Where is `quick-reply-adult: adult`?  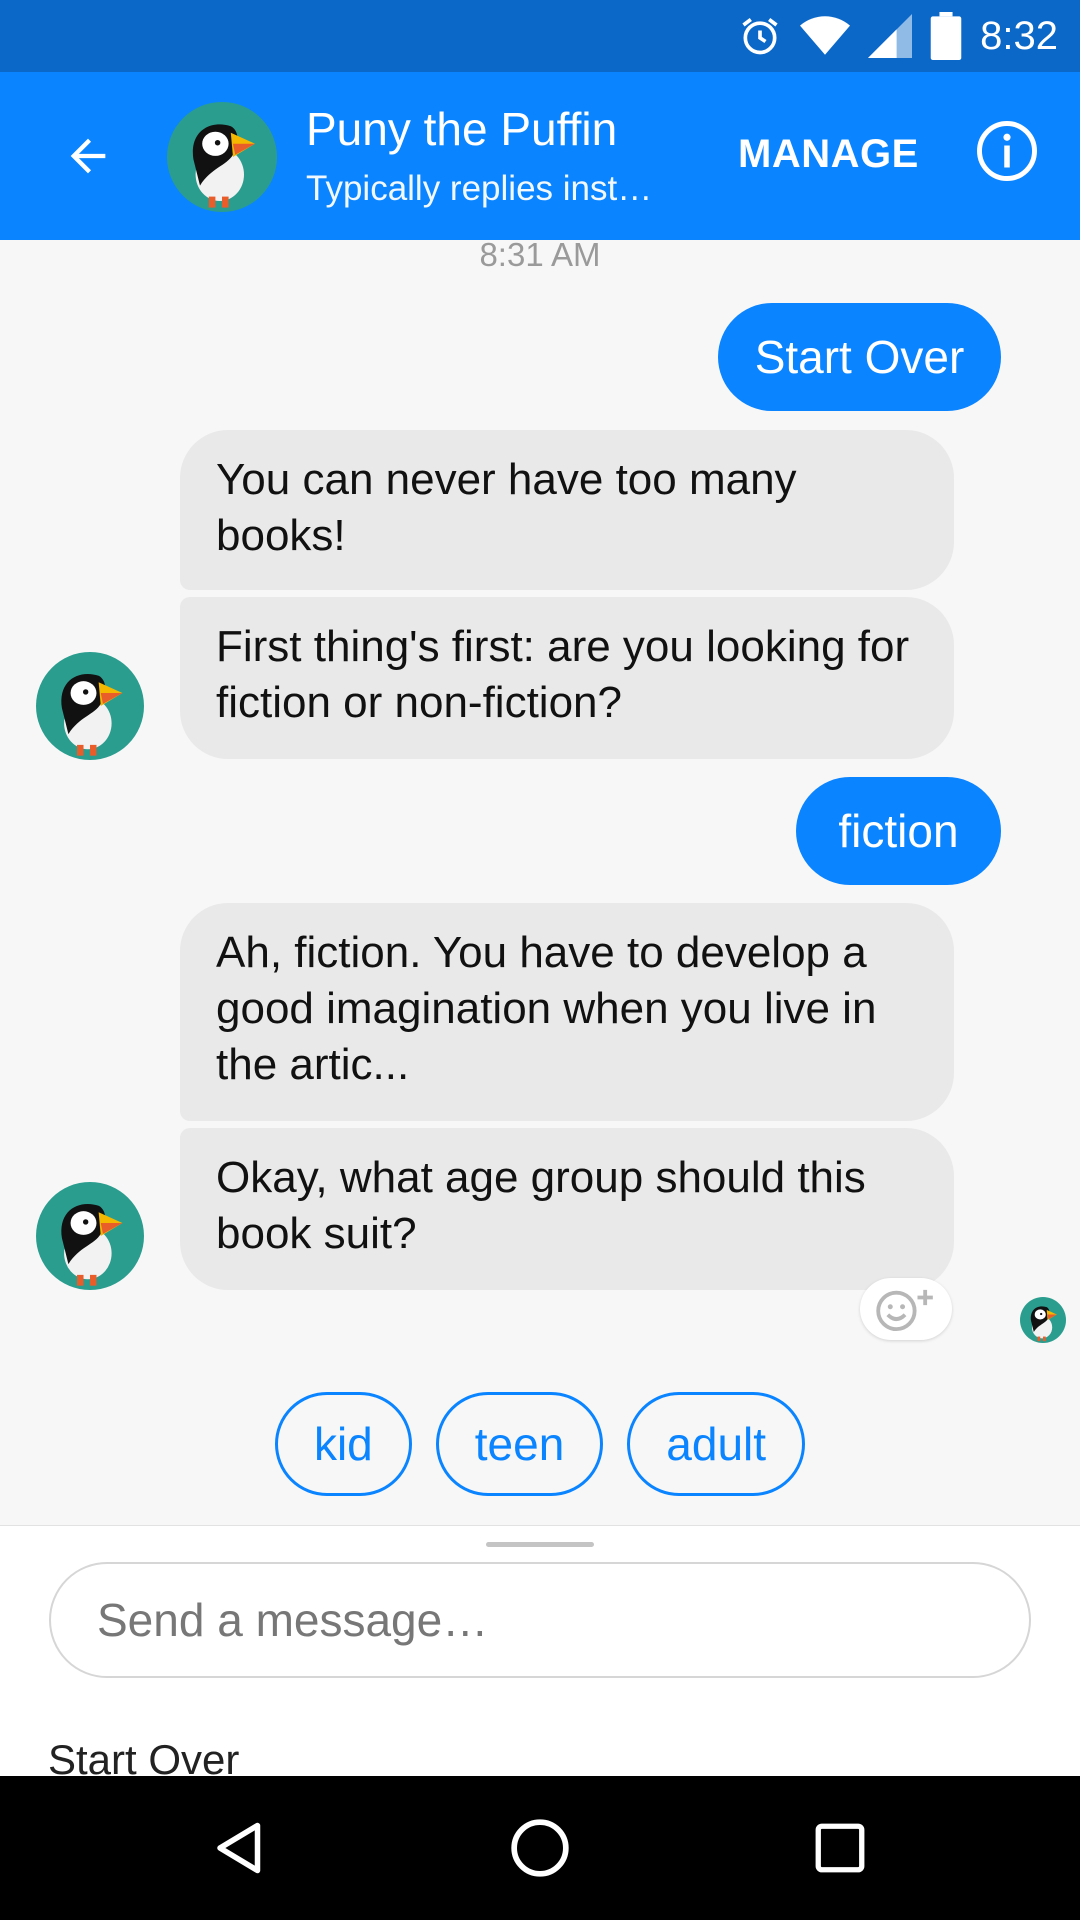 quick-reply-adult: adult is located at coordinates (716, 1444).